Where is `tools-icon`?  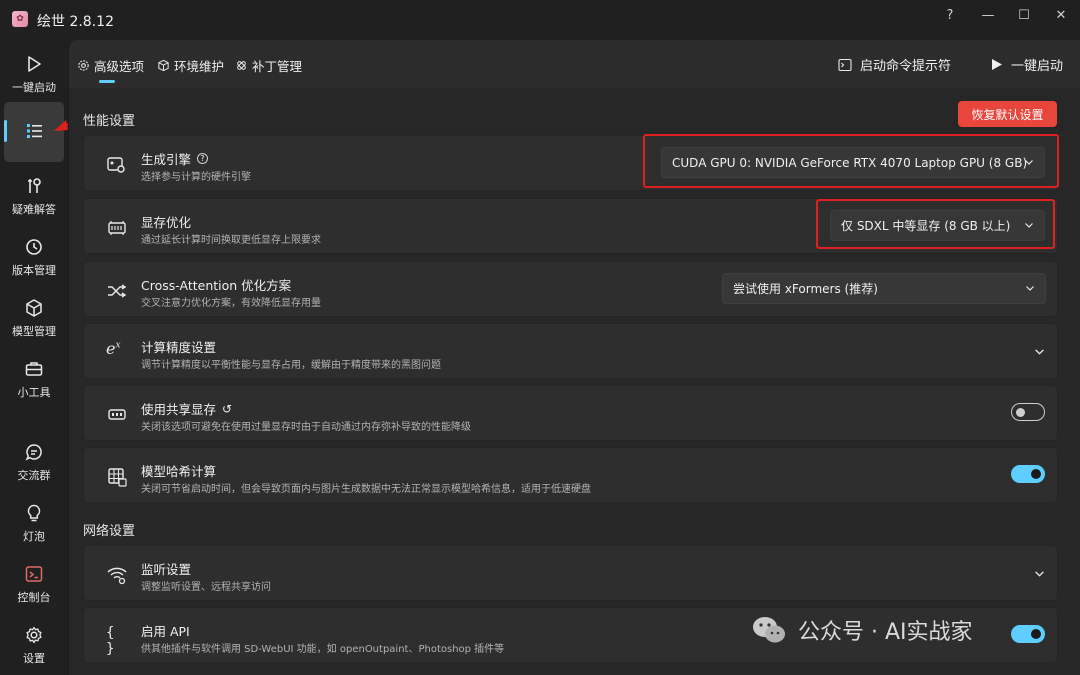
tools-icon is located at coordinates (34, 185).